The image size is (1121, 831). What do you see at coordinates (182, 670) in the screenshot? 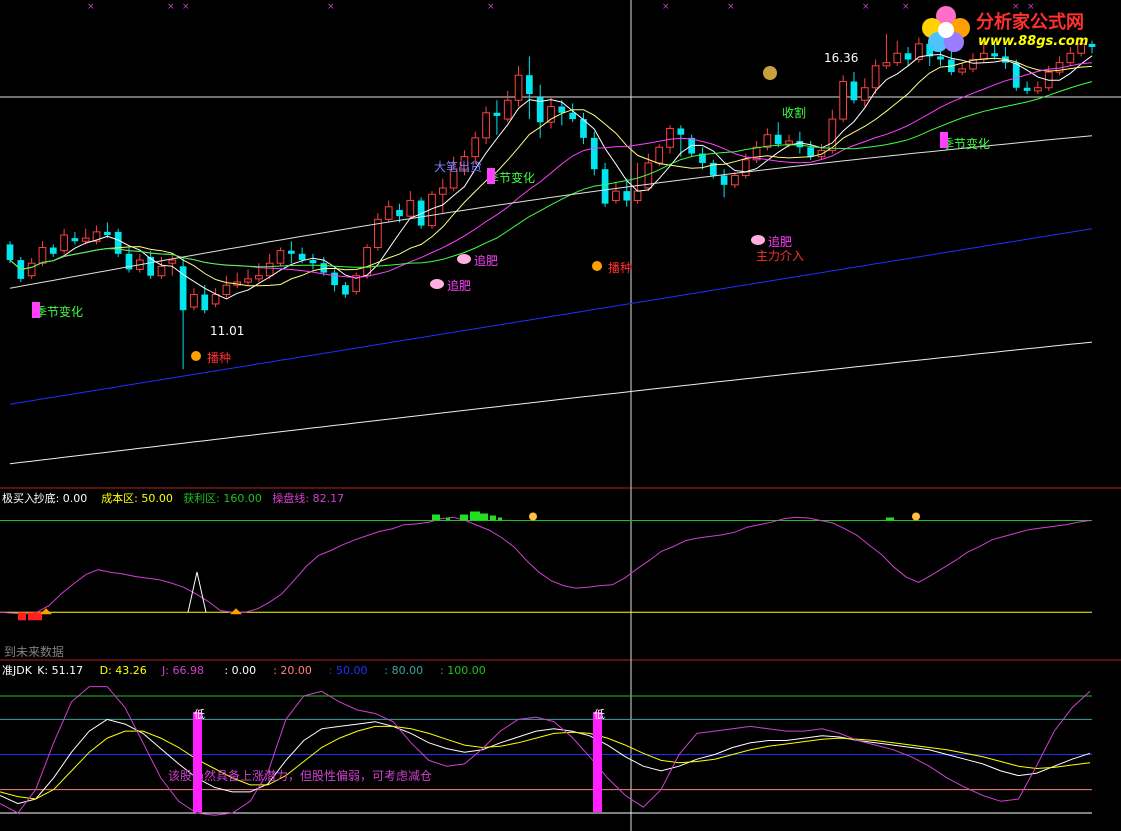
I see `indicator2-header-item: J: 66.98` at bounding box center [182, 670].